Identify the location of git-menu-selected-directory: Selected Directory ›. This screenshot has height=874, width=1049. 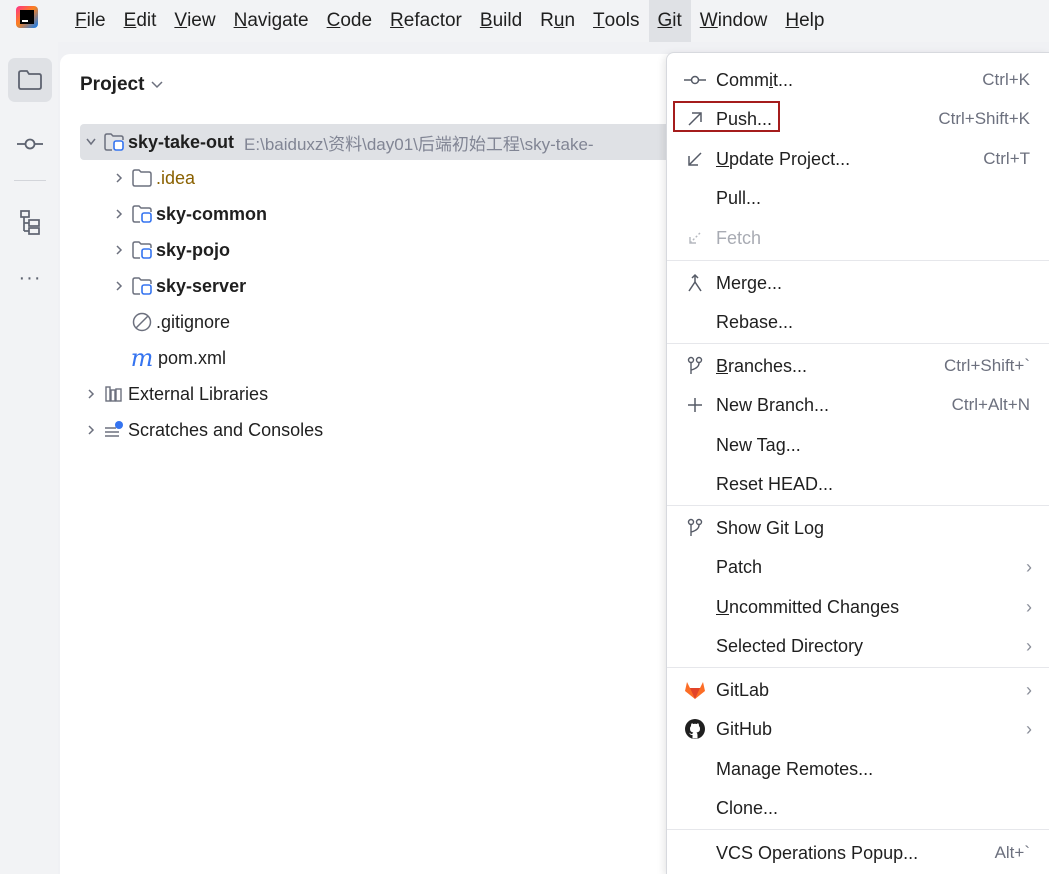
(858, 646).